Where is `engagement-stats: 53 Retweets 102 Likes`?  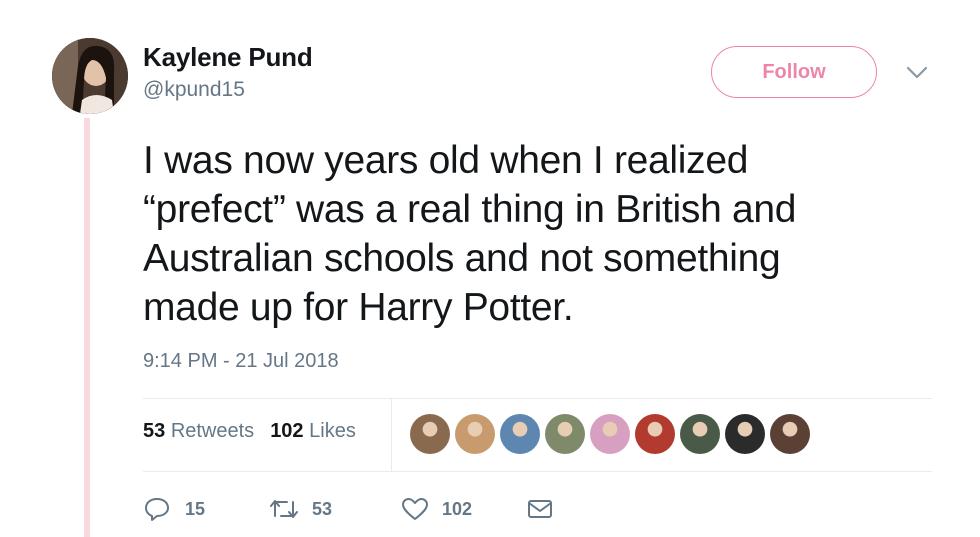
engagement-stats: 53 Retweets 102 Likes is located at coordinates (249, 431).